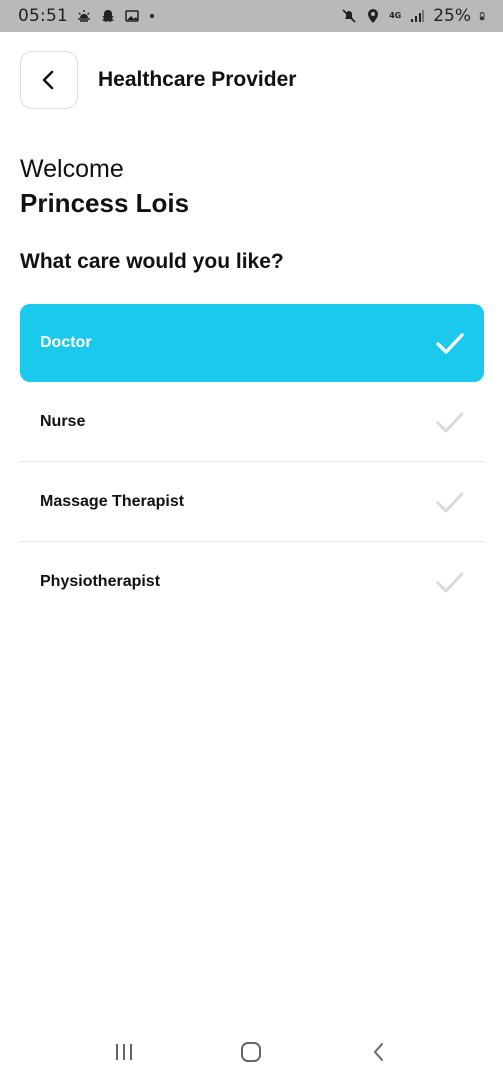  What do you see at coordinates (108, 16) in the screenshot?
I see `snapchat-icon` at bounding box center [108, 16].